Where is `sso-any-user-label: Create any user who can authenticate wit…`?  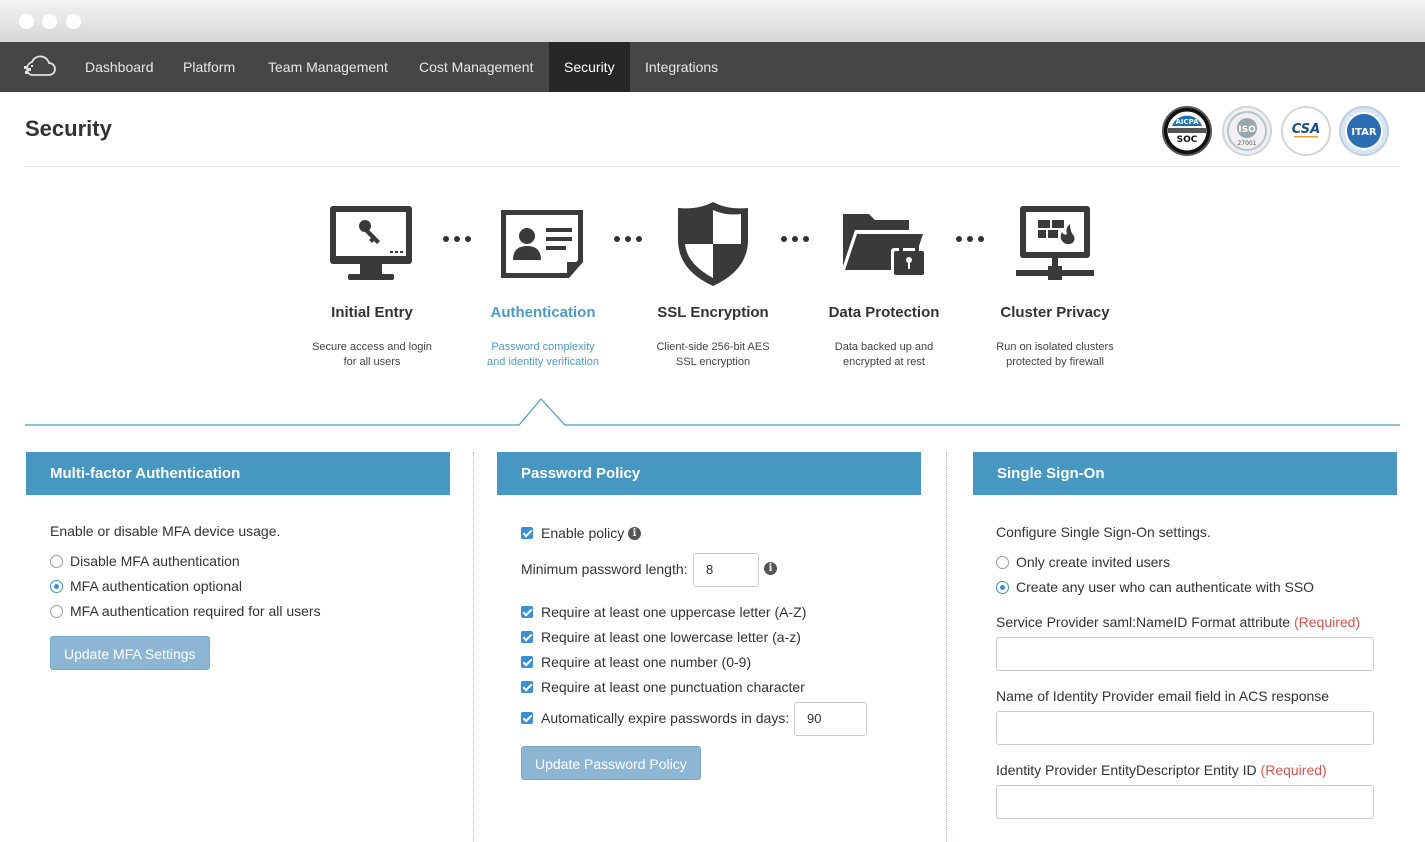 sso-any-user-label: Create any user who can authenticate wit… is located at coordinates (1165, 587).